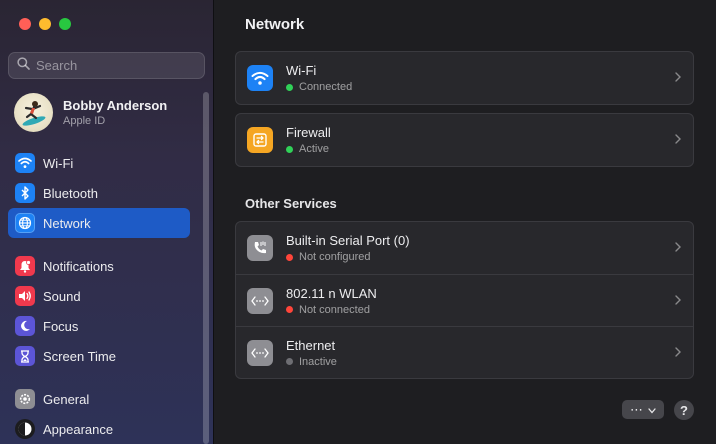  Describe the element at coordinates (25, 356) in the screenshot. I see `hourglass-icon` at that location.